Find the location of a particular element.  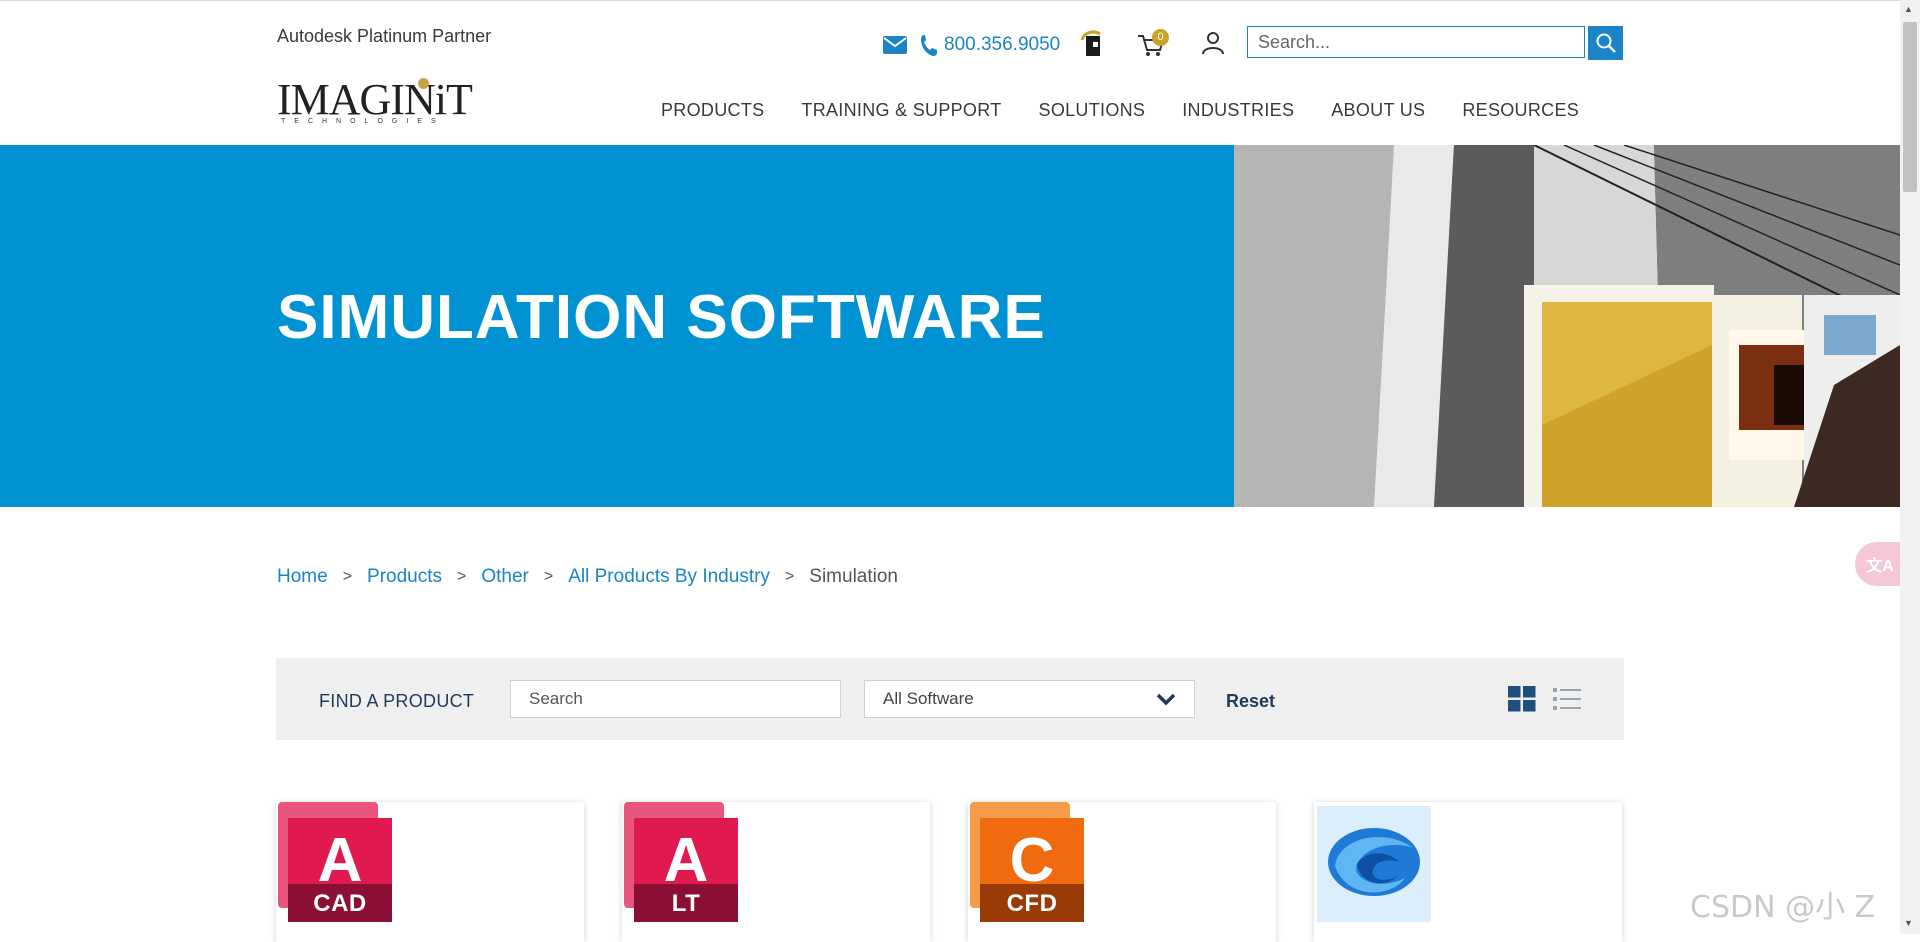

breadcrumb-other: Other is located at coordinates (505, 577).